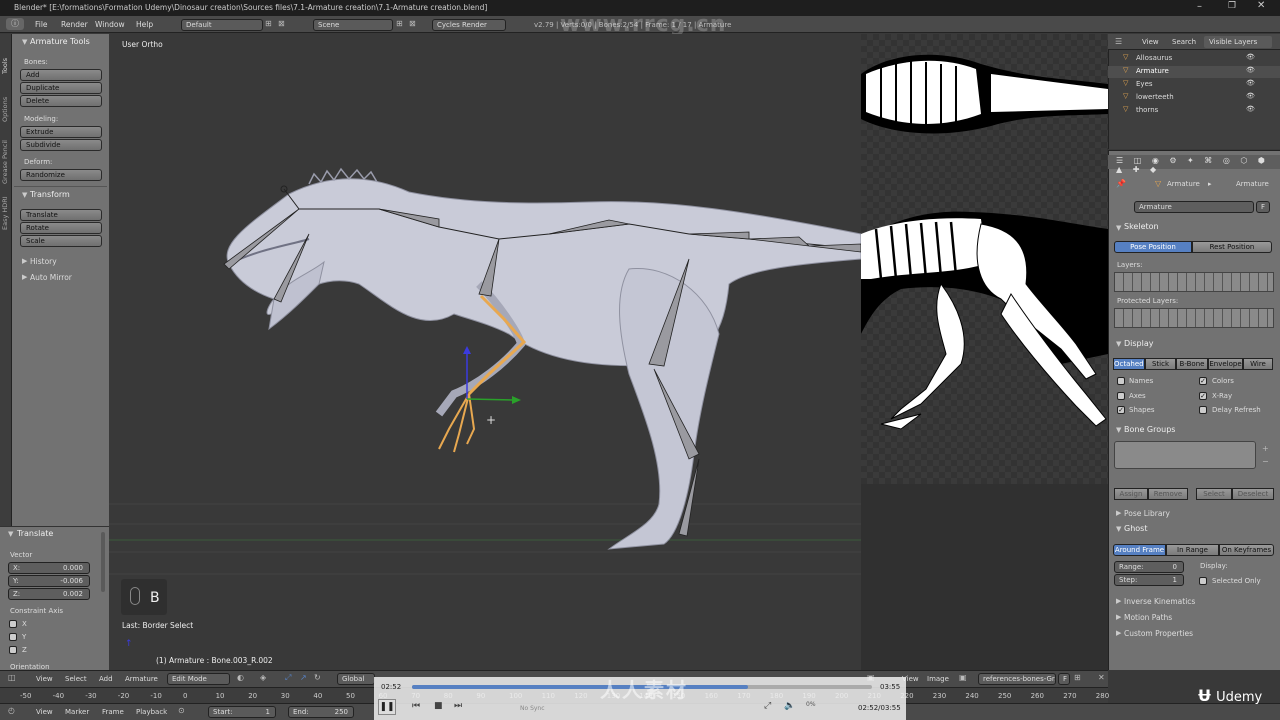  I want to click on shapes-checkbox: ✓, so click(1121, 410).